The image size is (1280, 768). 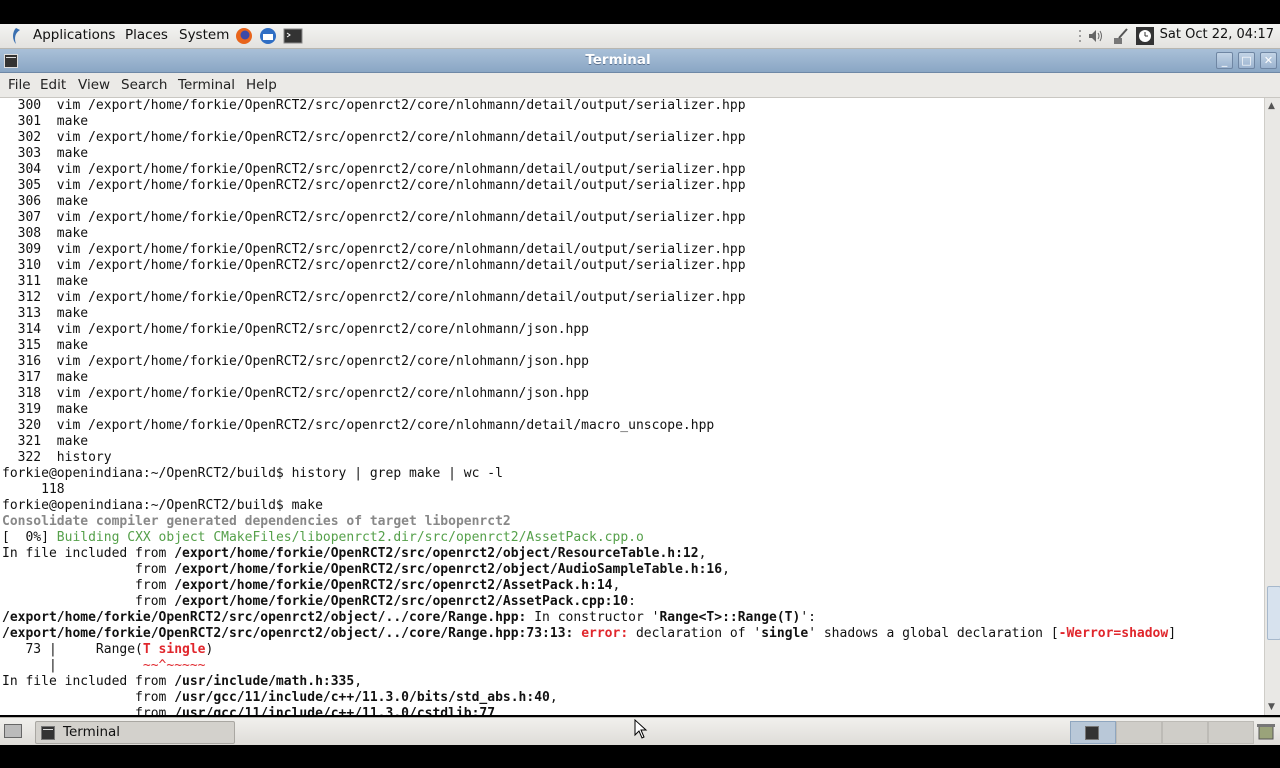 What do you see at coordinates (695, 633) in the screenshot?
I see `terminal-text-segment: declaration of '` at bounding box center [695, 633].